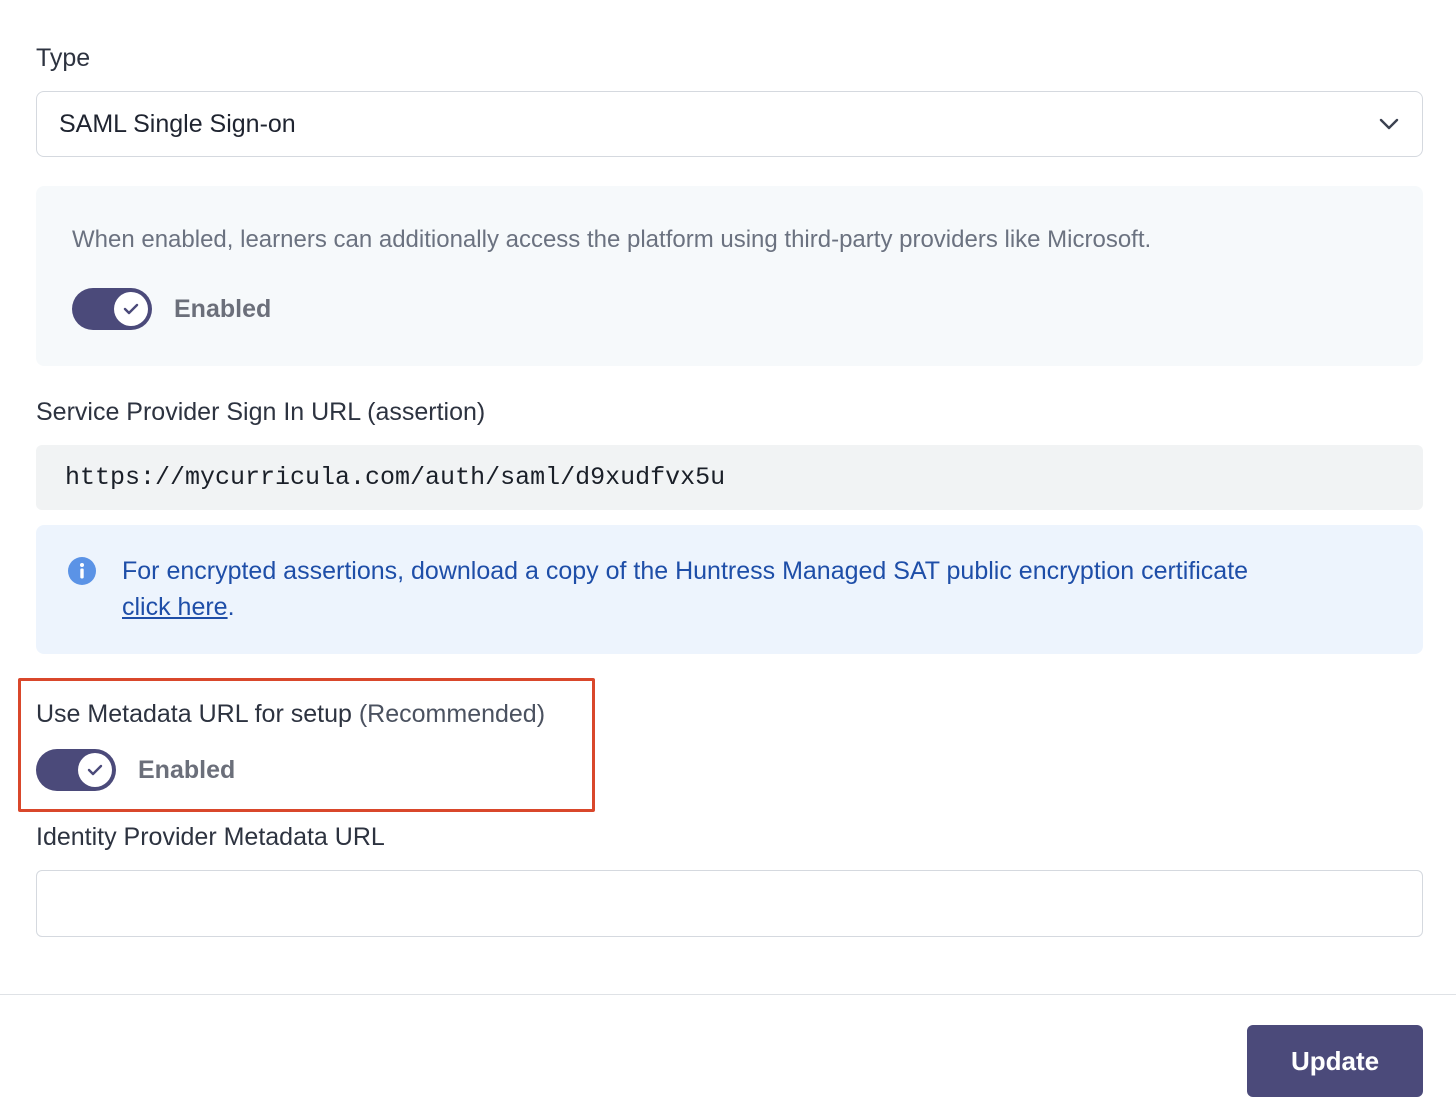  I want to click on metadata-toggle-row: Enabled, so click(135, 770).